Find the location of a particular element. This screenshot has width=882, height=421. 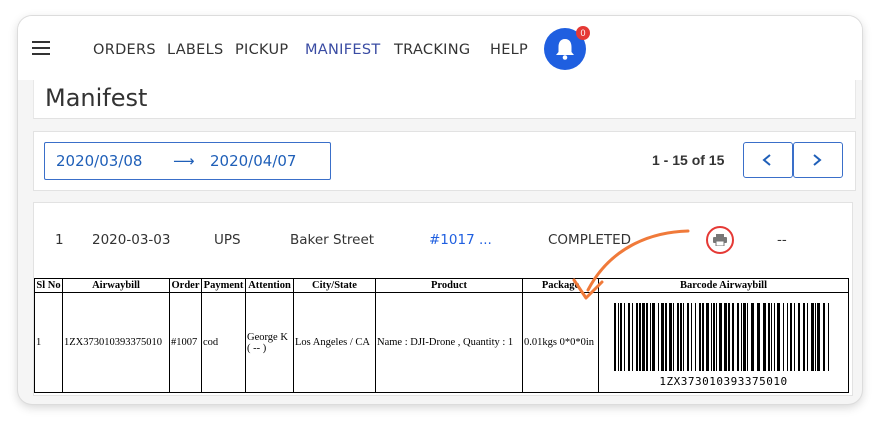

date-from: 2020/03/08 is located at coordinates (99, 161).